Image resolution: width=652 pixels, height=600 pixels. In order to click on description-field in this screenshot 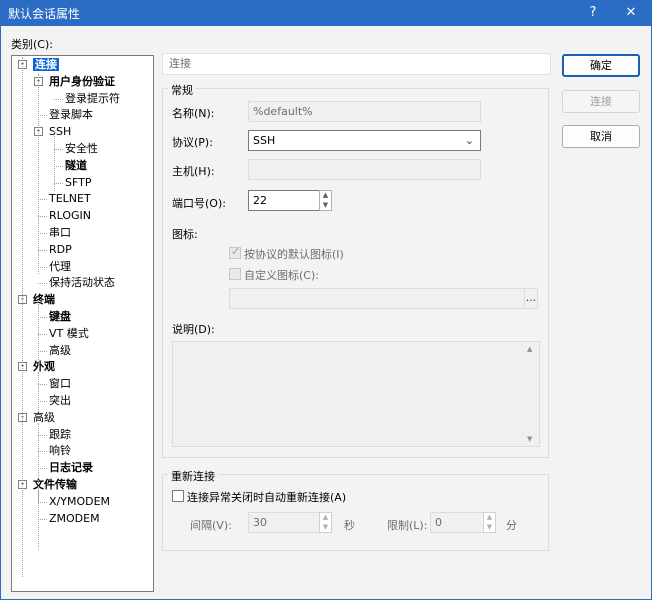, I will do `click(356, 394)`.